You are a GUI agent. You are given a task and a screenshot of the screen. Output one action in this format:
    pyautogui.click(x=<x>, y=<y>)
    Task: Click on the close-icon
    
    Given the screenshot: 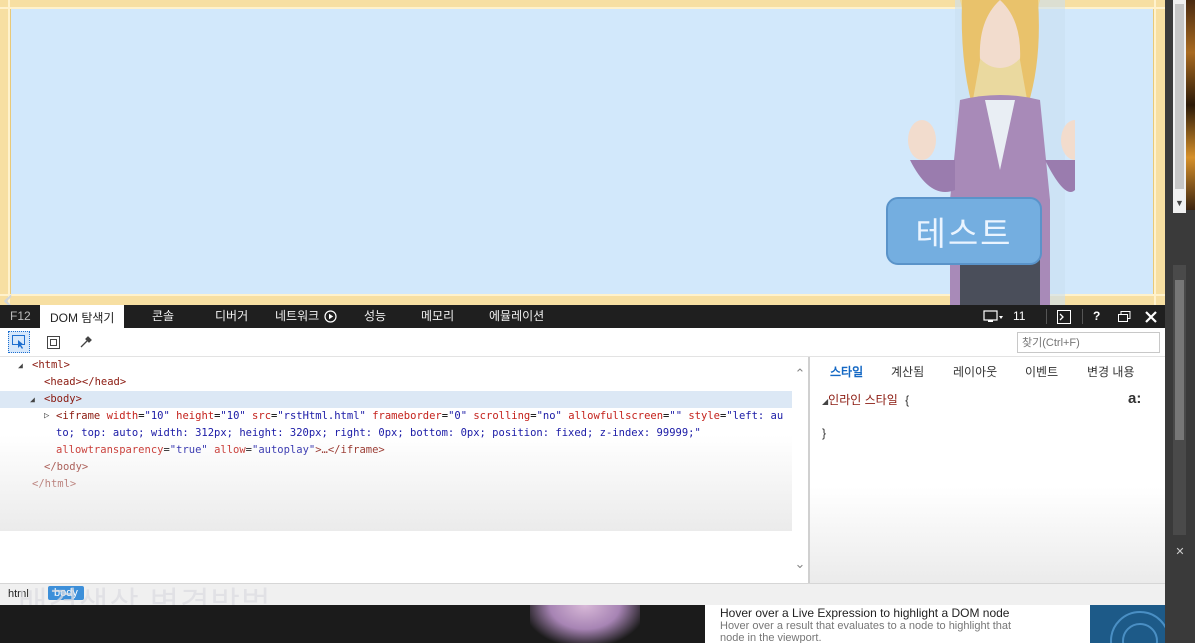 What is the action you would take?
    pyautogui.click(x=1151, y=317)
    